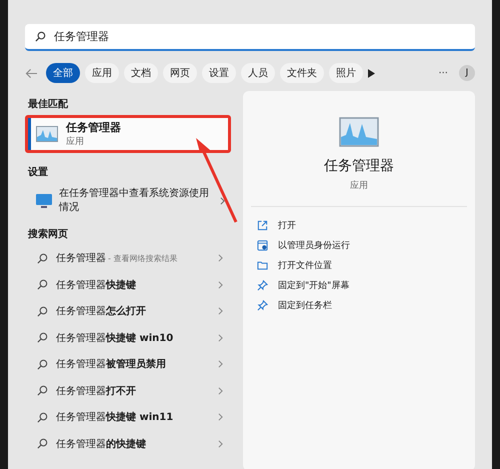 The image size is (500, 469). I want to click on monitor-icon, so click(44, 201).